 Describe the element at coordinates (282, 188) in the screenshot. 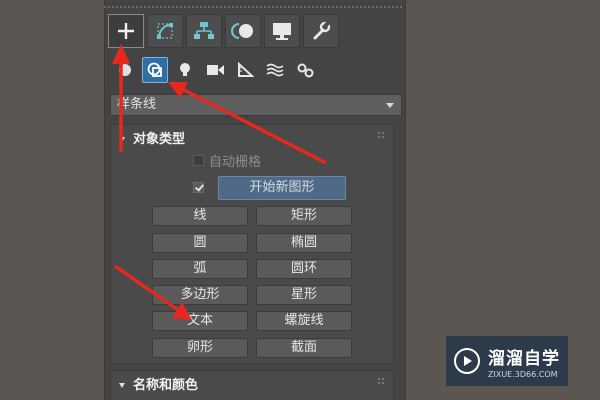

I see `start-new-shape-button: 开始新图形` at that location.